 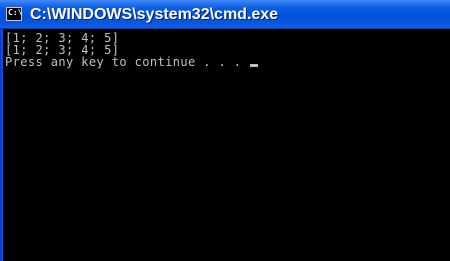 I want to click on console-prompt-line: Press any key to continue . . ., so click(x=227, y=62).